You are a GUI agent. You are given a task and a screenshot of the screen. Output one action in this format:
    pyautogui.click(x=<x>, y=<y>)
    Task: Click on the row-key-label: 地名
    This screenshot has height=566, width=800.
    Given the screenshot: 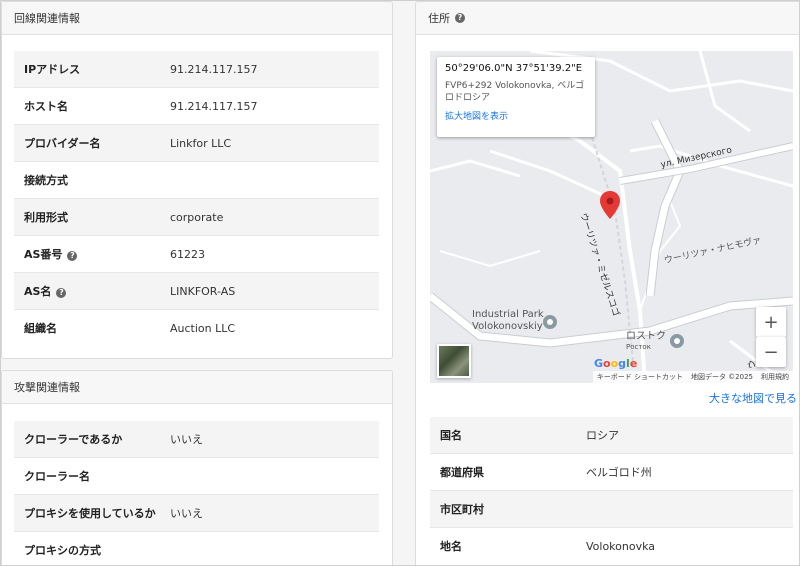 What is the action you would take?
    pyautogui.click(x=451, y=546)
    